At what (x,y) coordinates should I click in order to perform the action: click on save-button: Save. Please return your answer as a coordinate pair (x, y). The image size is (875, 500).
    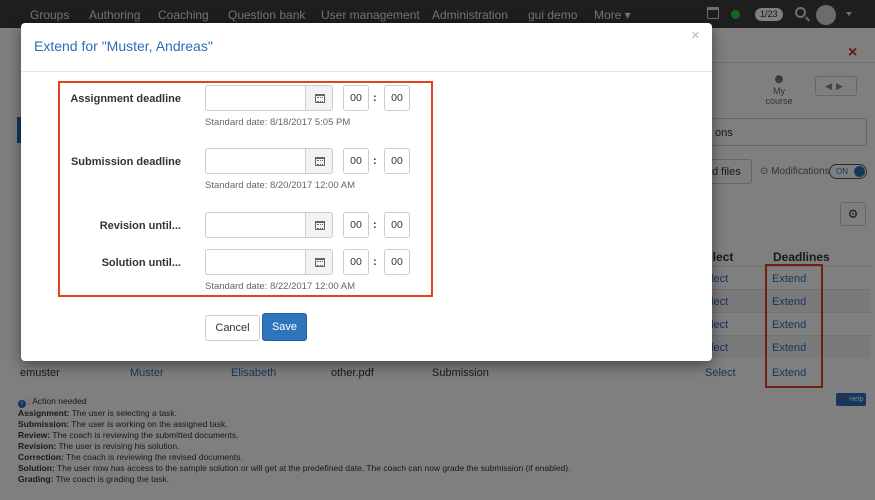
    Looking at the image, I should click on (284, 327).